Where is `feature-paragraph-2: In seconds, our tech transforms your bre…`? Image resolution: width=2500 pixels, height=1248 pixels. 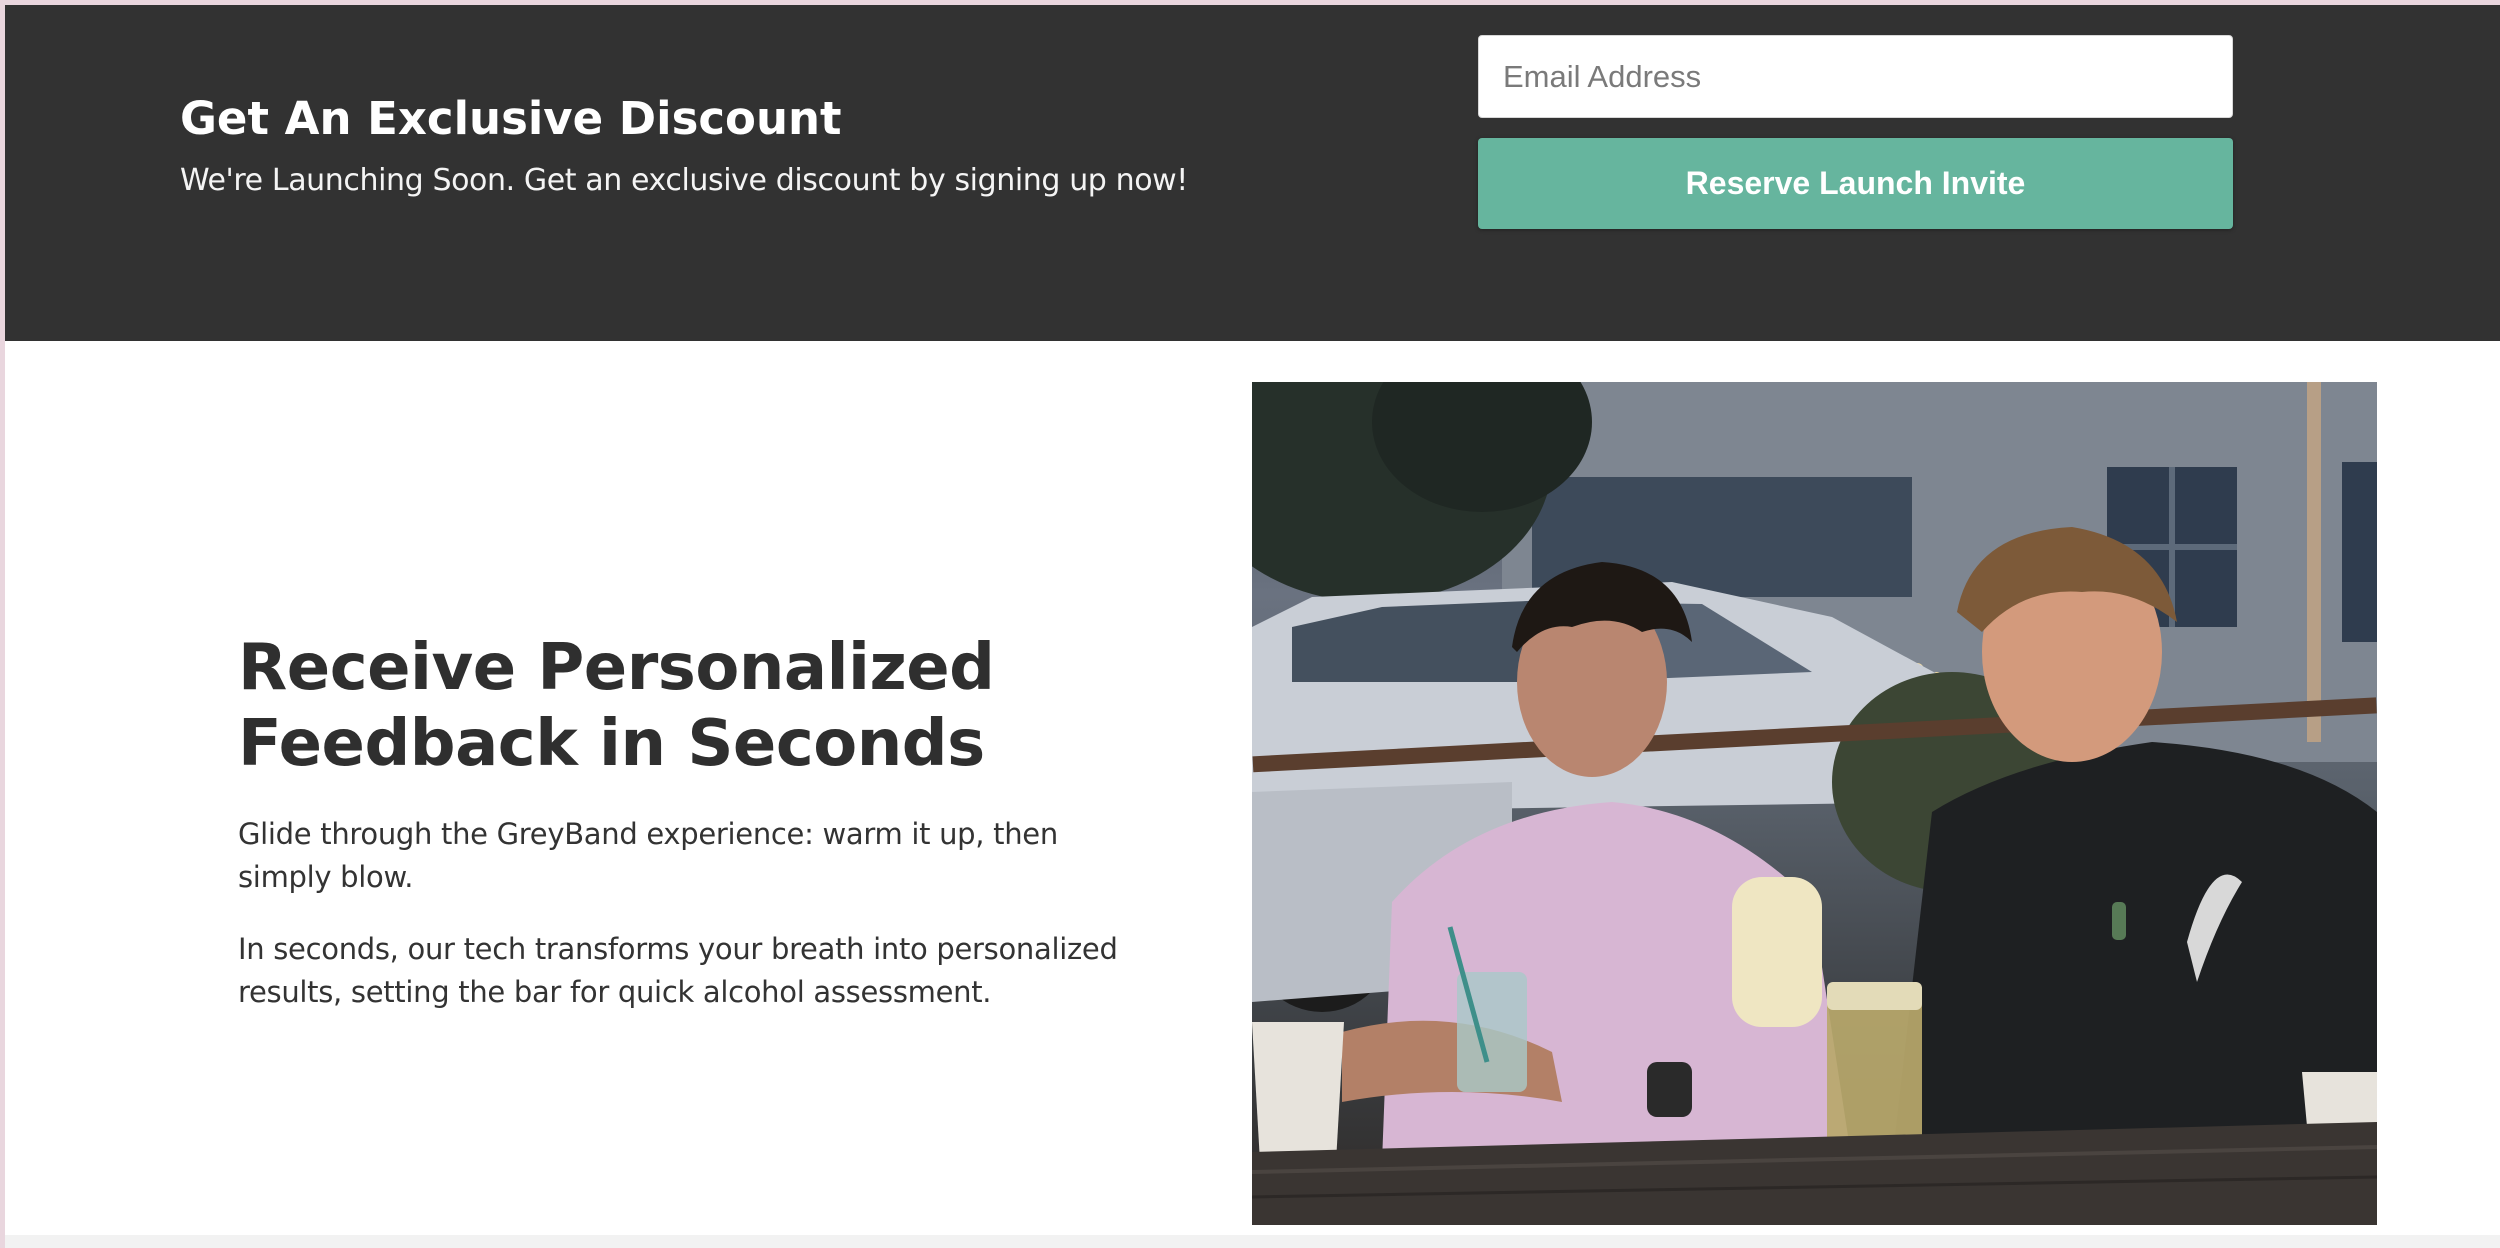 feature-paragraph-2: In seconds, our tech transforms your bre… is located at coordinates (678, 970).